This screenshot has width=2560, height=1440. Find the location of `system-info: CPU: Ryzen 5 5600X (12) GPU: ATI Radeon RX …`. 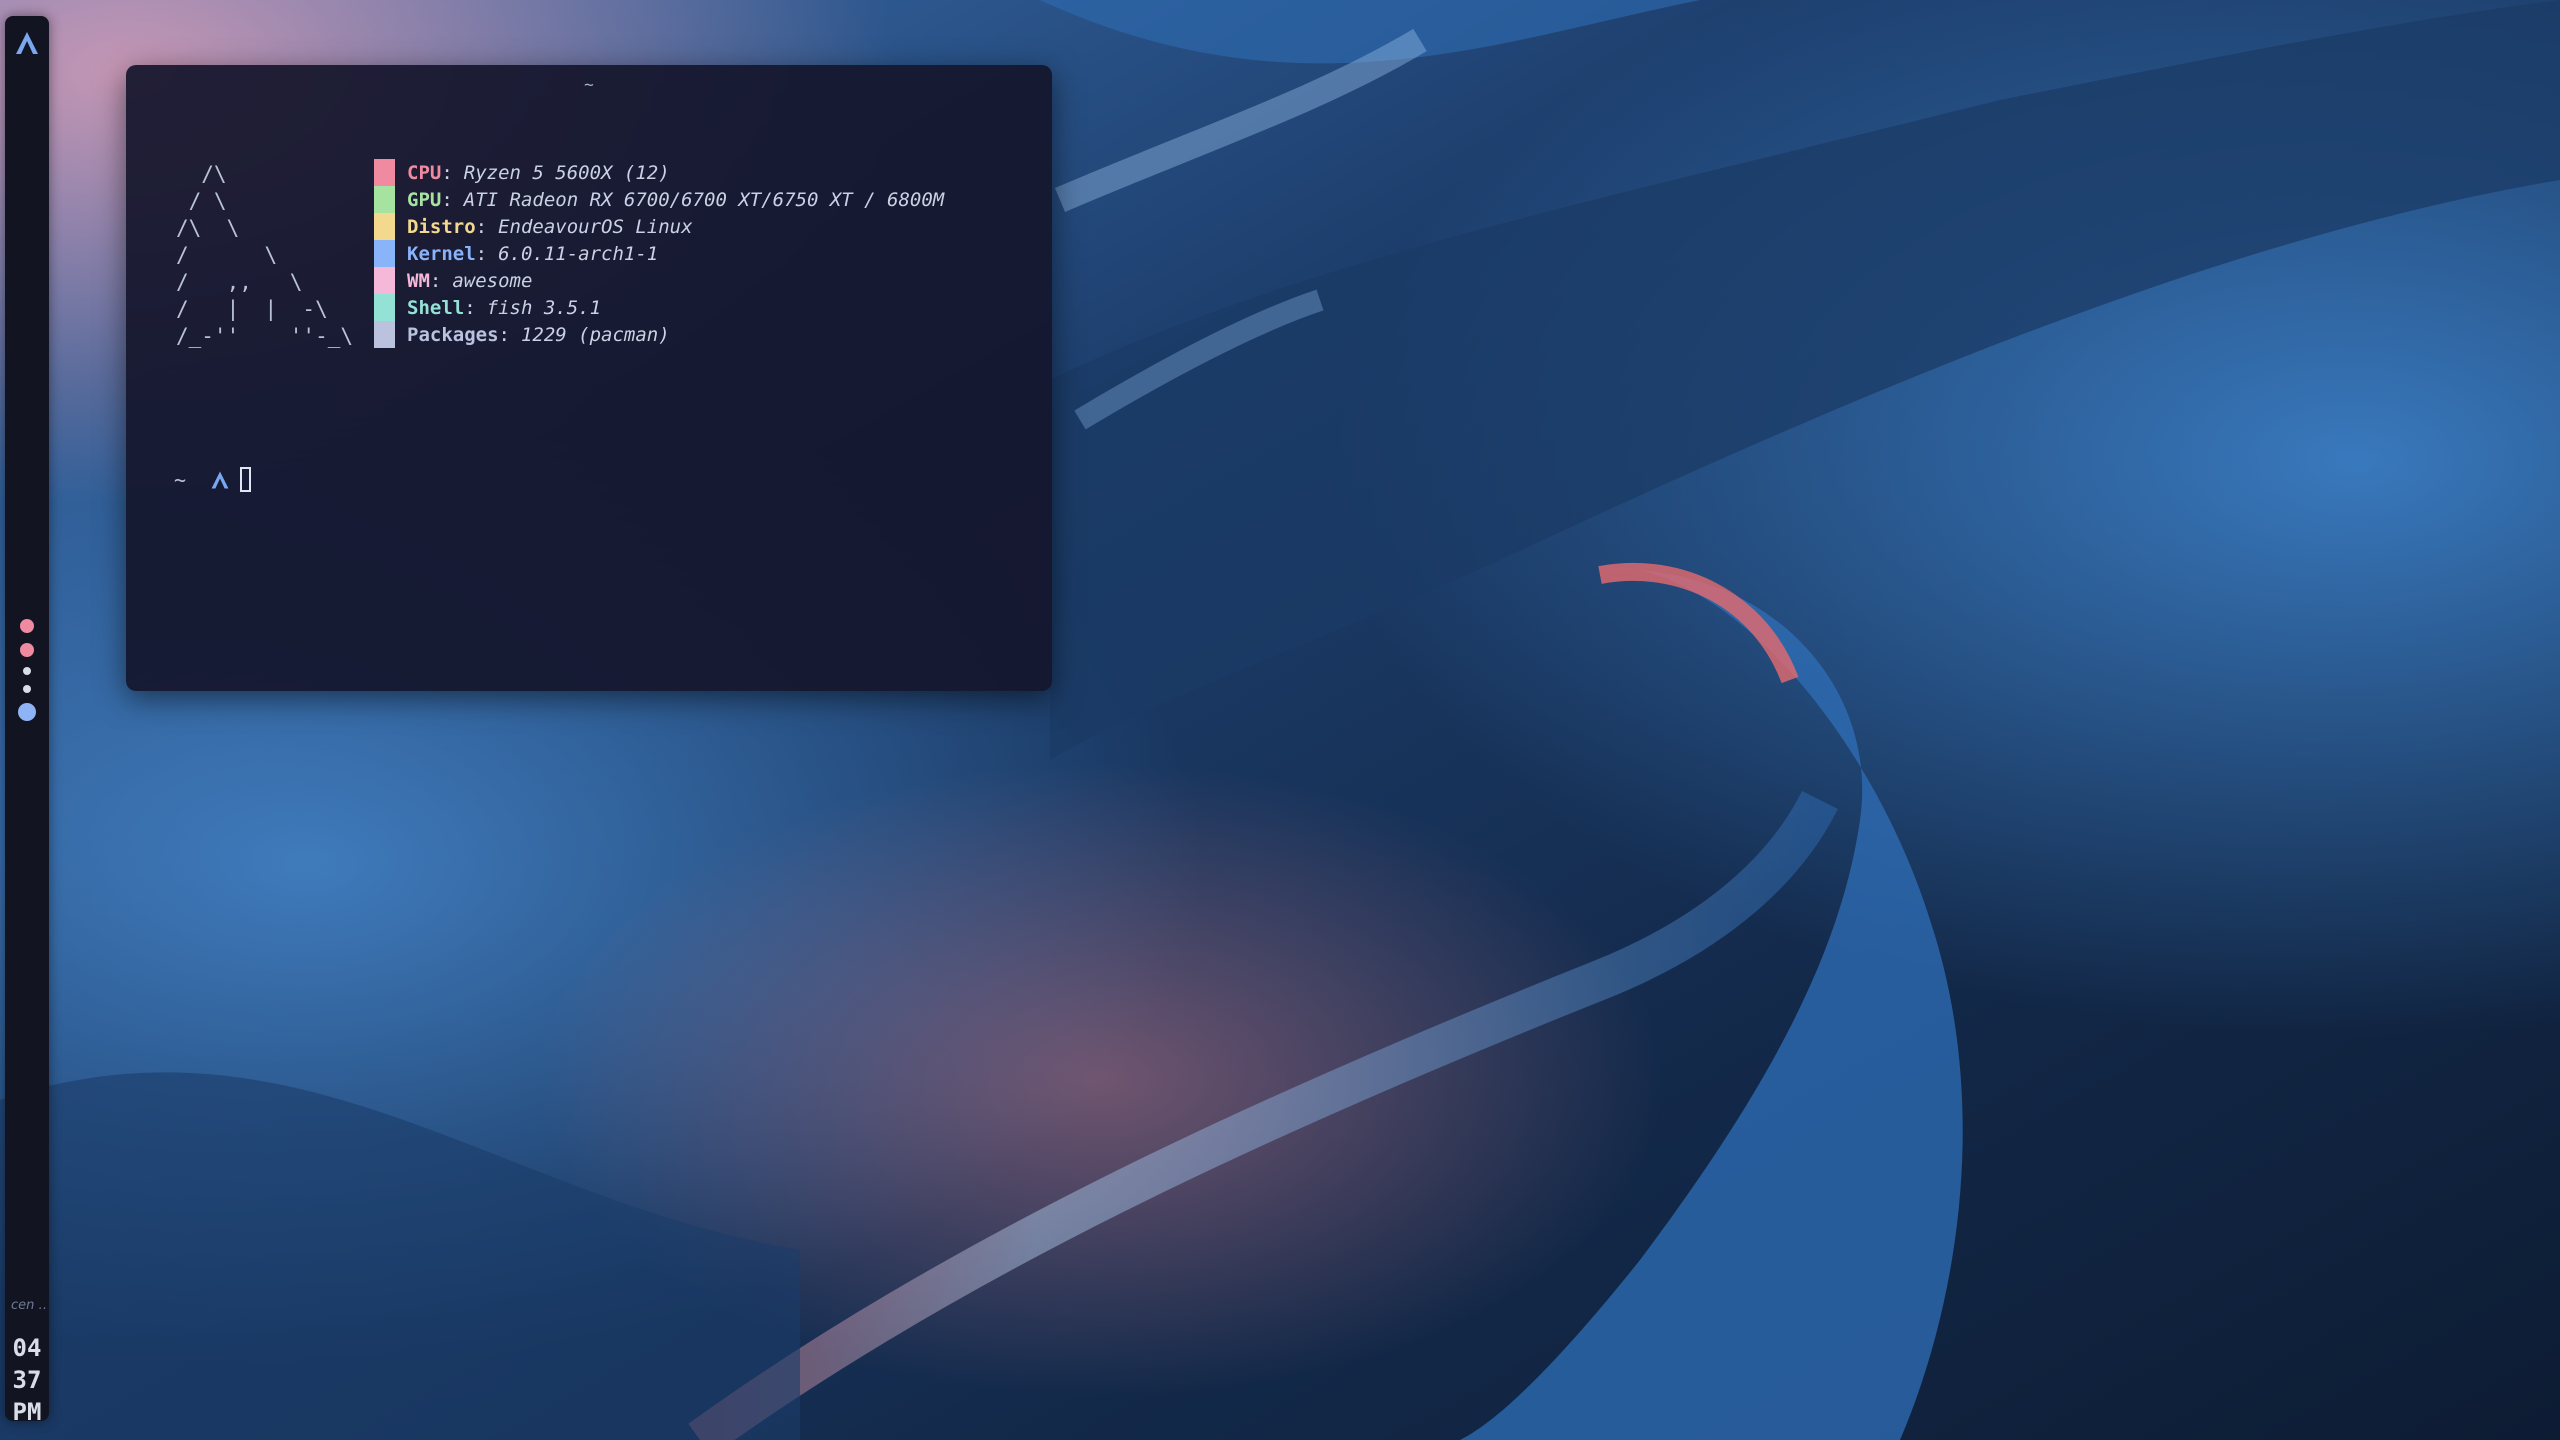

system-info: CPU: Ryzen 5 5600X (12) GPU: ATI Radeon RX … is located at coordinates (659, 253).